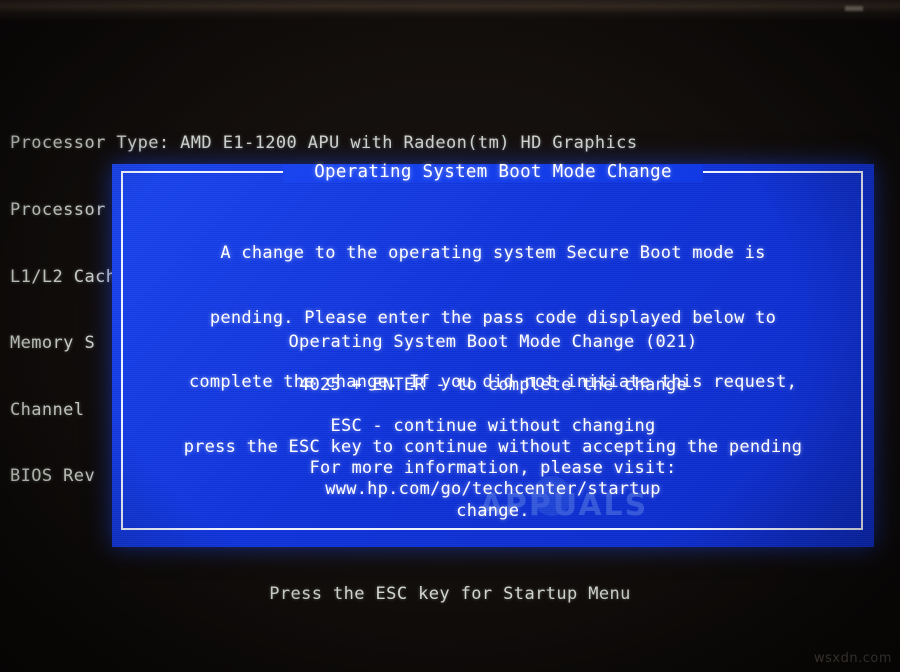 Image resolution: width=900 pixels, height=672 pixels. What do you see at coordinates (853, 658) in the screenshot?
I see `corner-watermark: wsxdn.com` at bounding box center [853, 658].